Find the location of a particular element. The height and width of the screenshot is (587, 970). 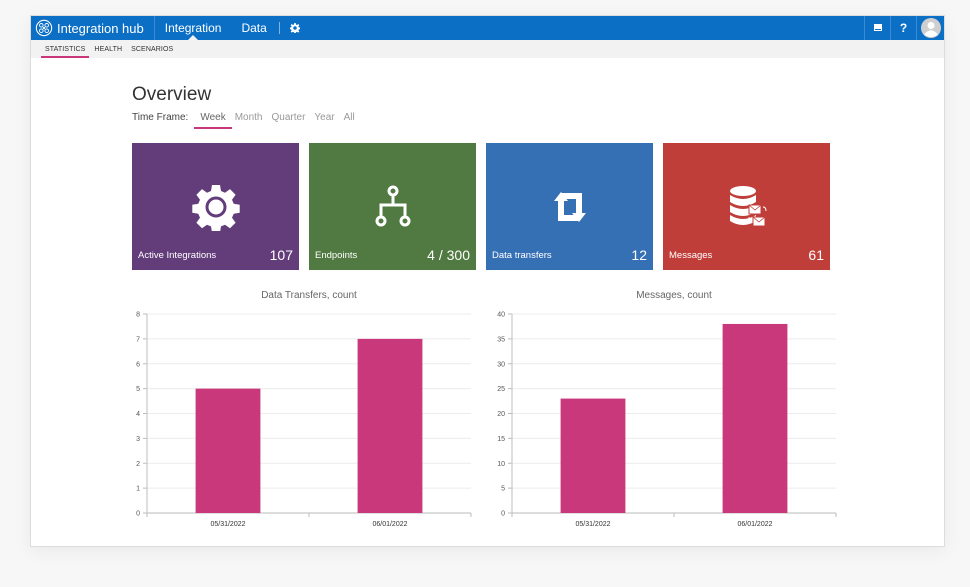

user-menu-button is located at coordinates (930, 28).